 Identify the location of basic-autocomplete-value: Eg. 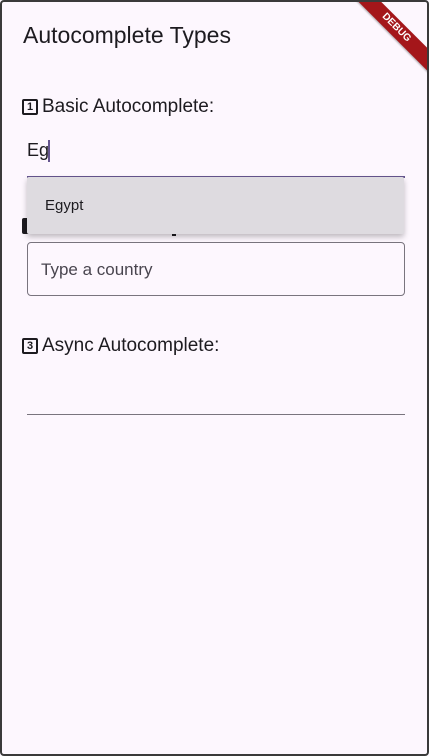
(38, 150).